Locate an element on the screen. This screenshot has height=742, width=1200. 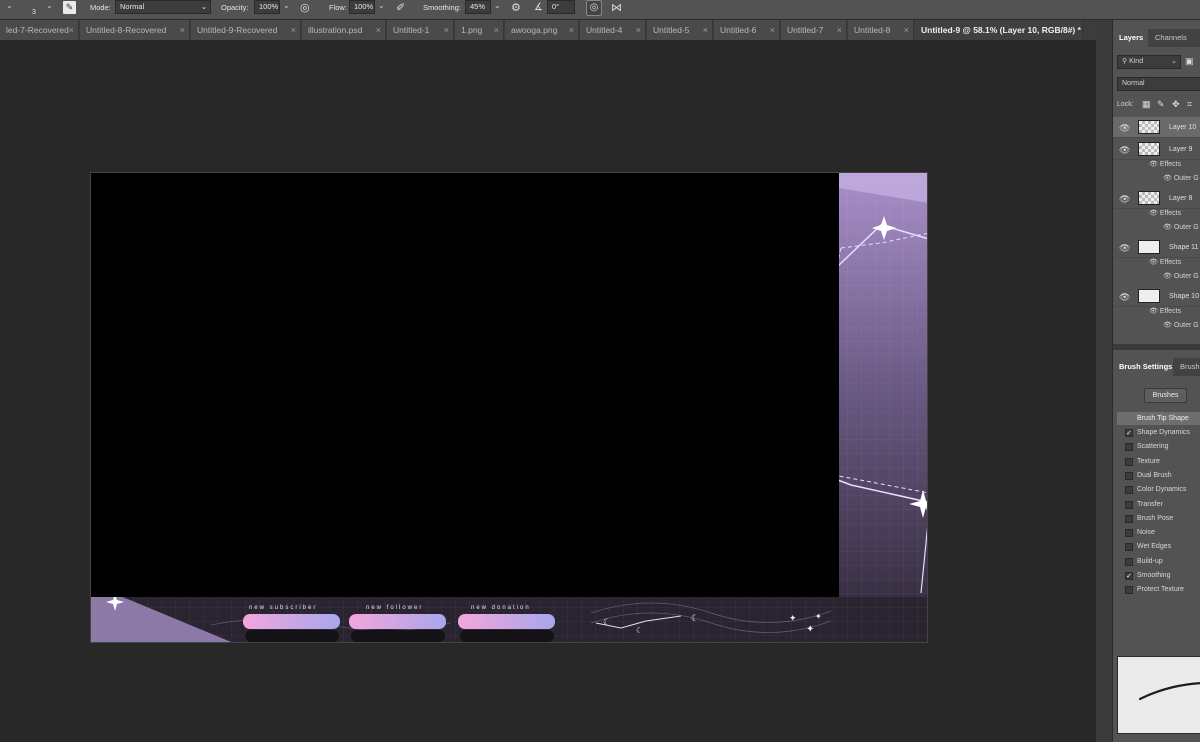
brush-option-row: Wet Edges is located at coordinates (1156, 547).